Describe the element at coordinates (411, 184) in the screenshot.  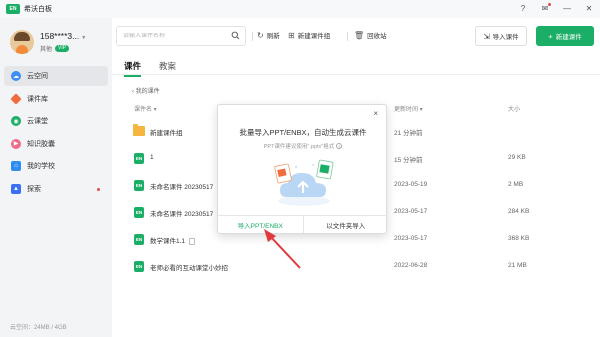
I see `row-time: 2023-05-19` at that location.